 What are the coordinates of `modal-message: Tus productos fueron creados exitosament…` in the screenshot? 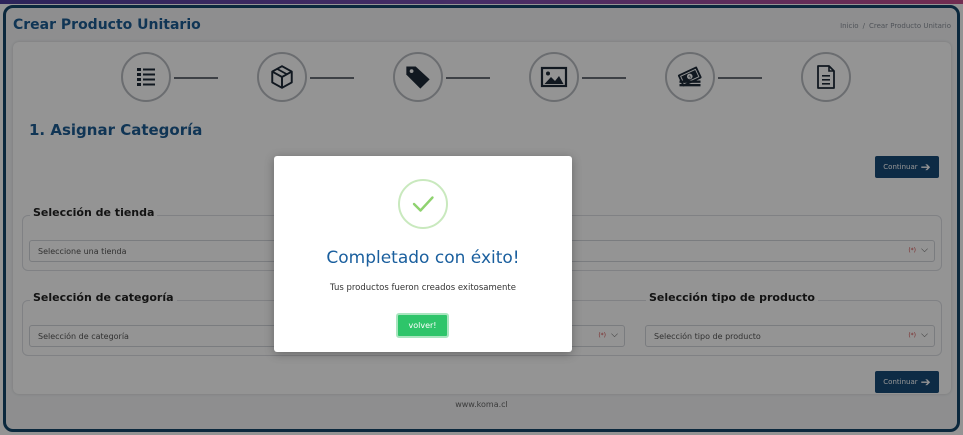 It's located at (423, 288).